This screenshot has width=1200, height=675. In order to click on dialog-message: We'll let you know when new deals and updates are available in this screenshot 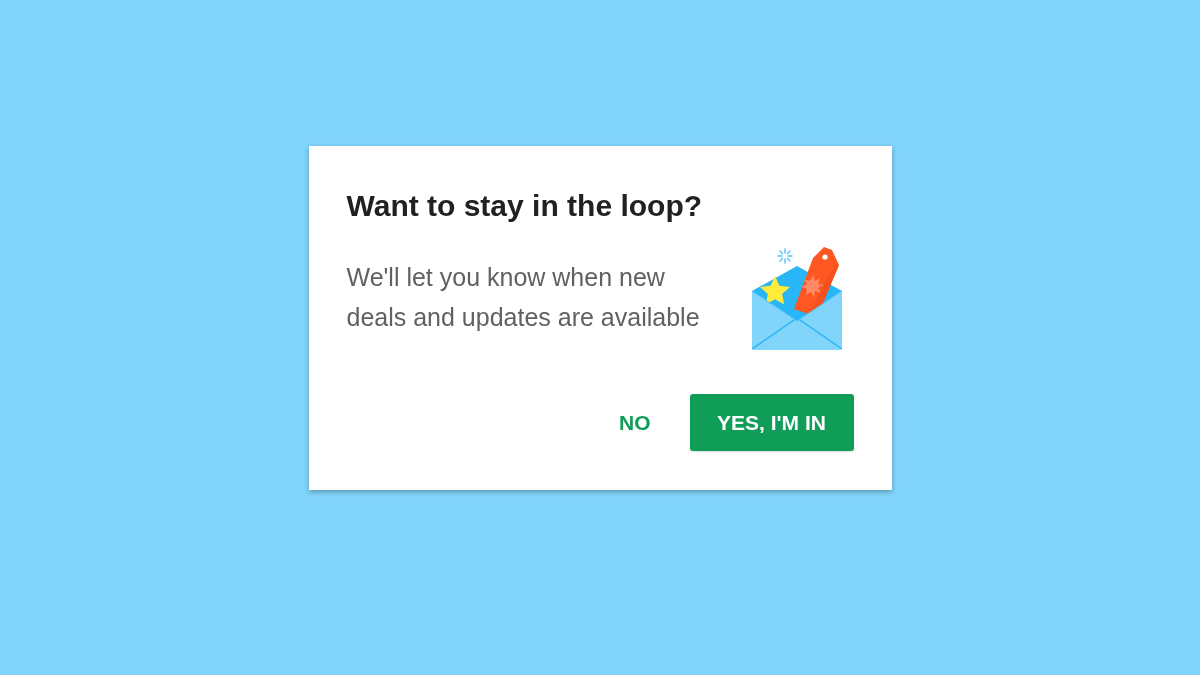, I will do `click(523, 297)`.